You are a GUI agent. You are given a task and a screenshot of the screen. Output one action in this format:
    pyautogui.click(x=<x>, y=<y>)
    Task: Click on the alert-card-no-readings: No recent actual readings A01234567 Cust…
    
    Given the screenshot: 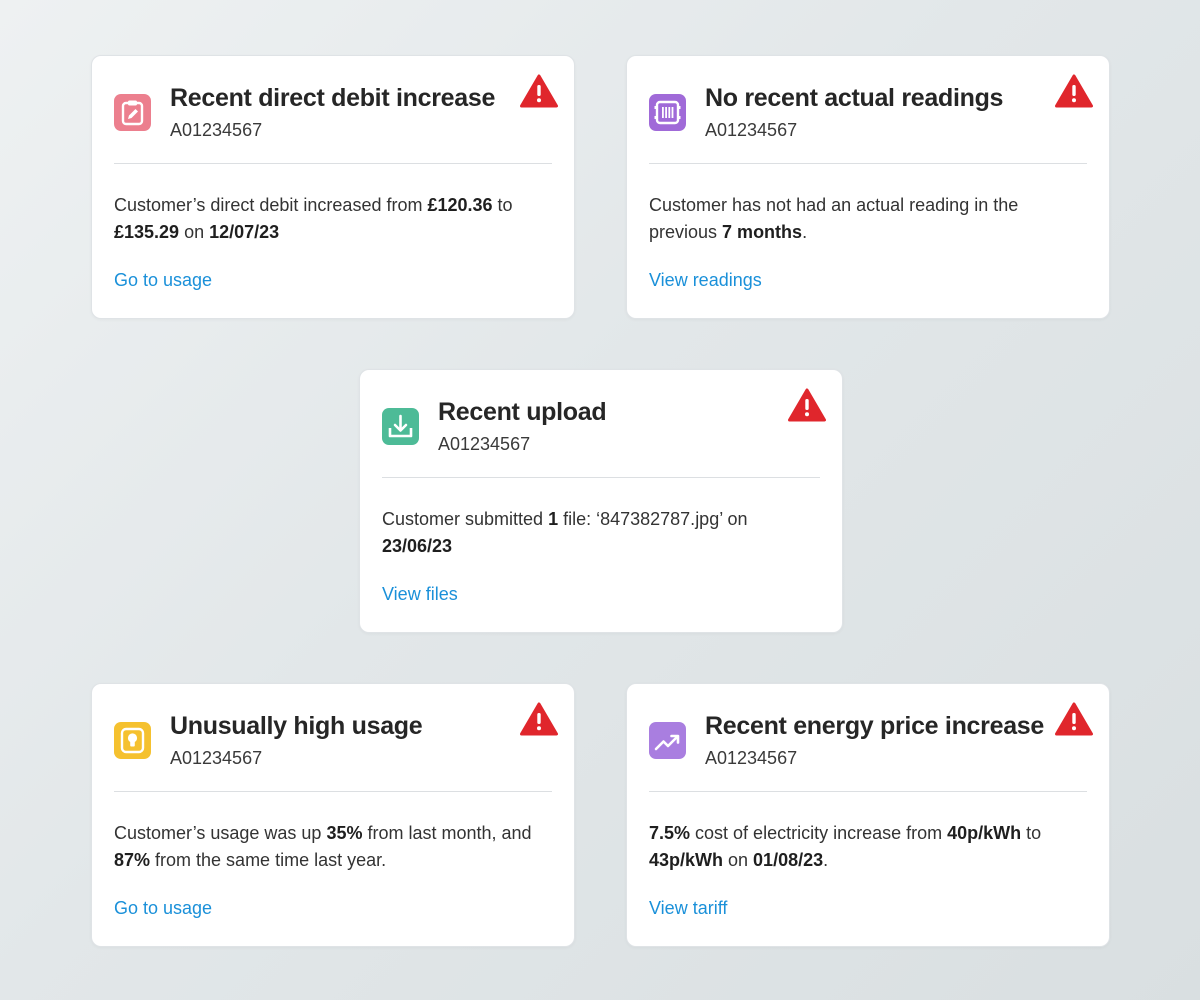 What is the action you would take?
    pyautogui.click(x=868, y=187)
    